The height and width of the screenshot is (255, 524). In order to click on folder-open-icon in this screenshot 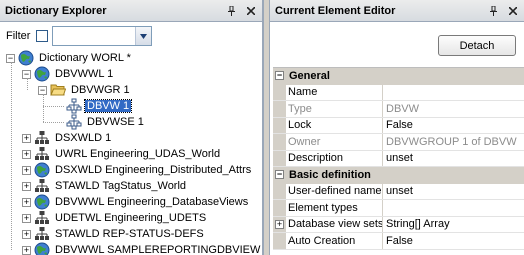, I will do `click(58, 90)`.